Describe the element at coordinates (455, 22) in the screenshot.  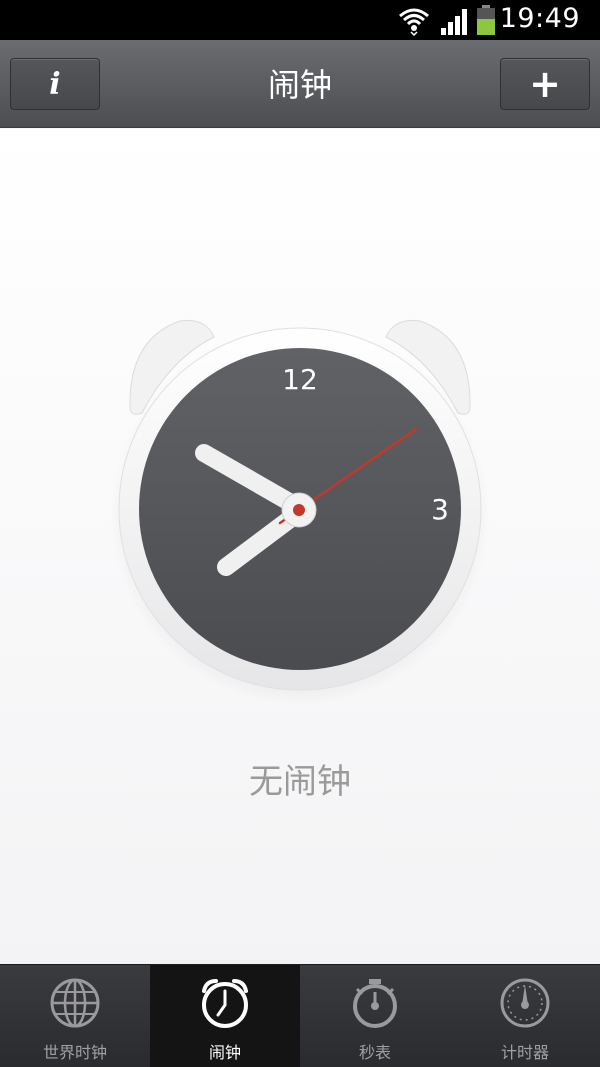
I see `signal-icon` at that location.